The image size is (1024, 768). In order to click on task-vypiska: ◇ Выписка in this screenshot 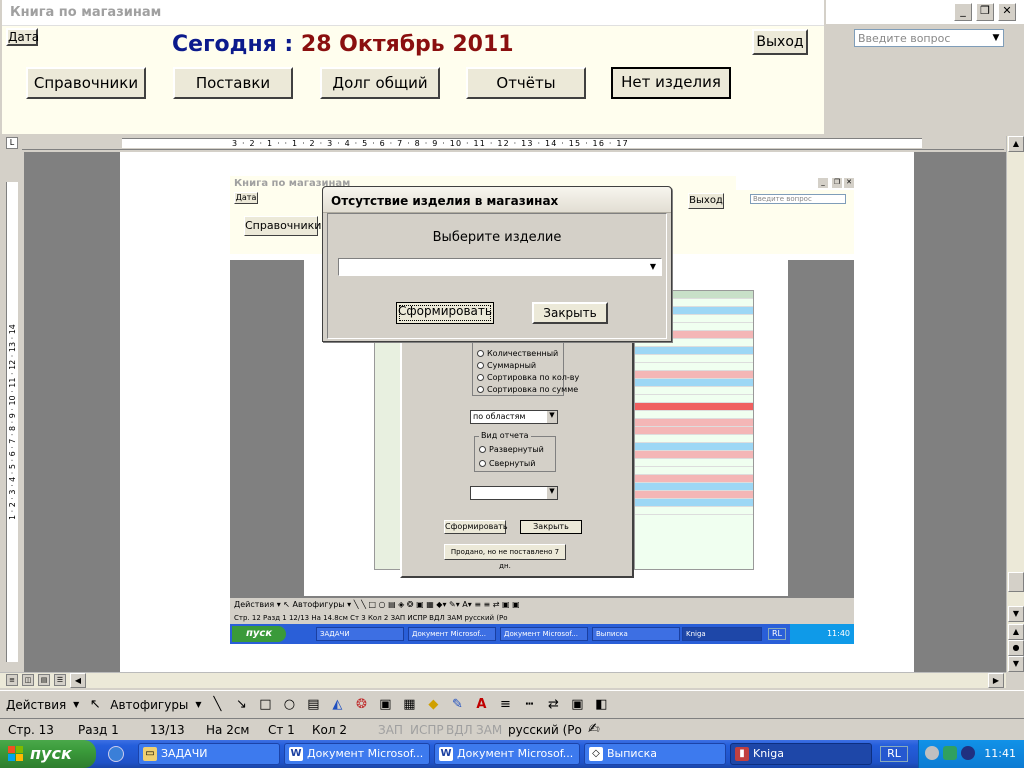, I will do `click(655, 754)`.